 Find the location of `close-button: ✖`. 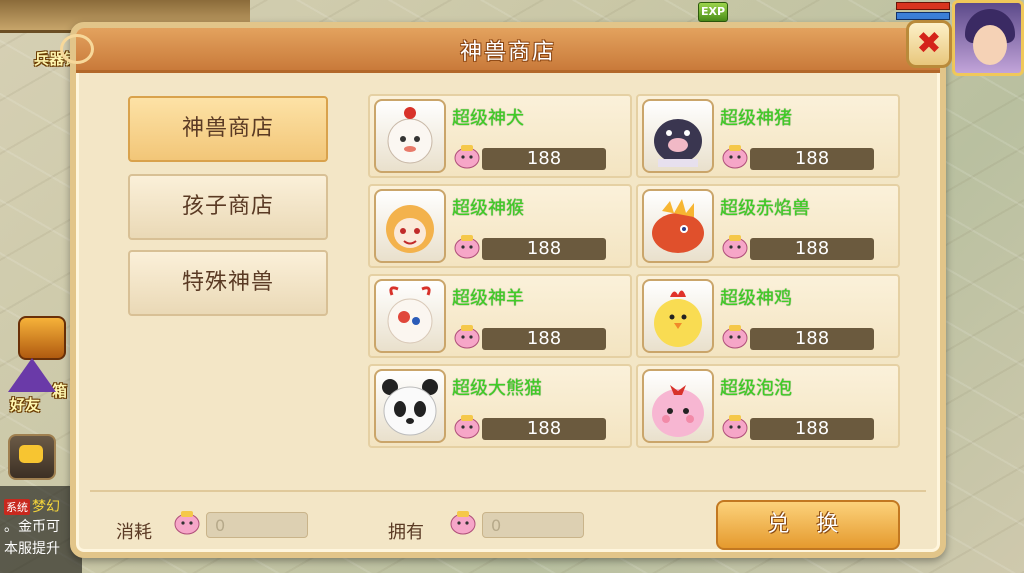

close-button: ✖ is located at coordinates (929, 44).